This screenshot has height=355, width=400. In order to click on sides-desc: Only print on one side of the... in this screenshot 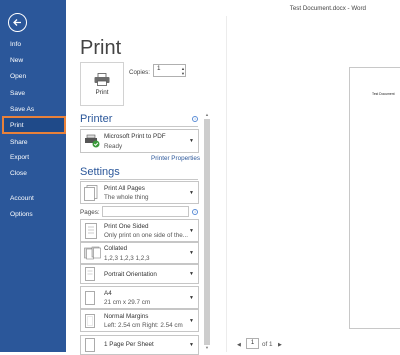, I will do `click(146, 235)`.